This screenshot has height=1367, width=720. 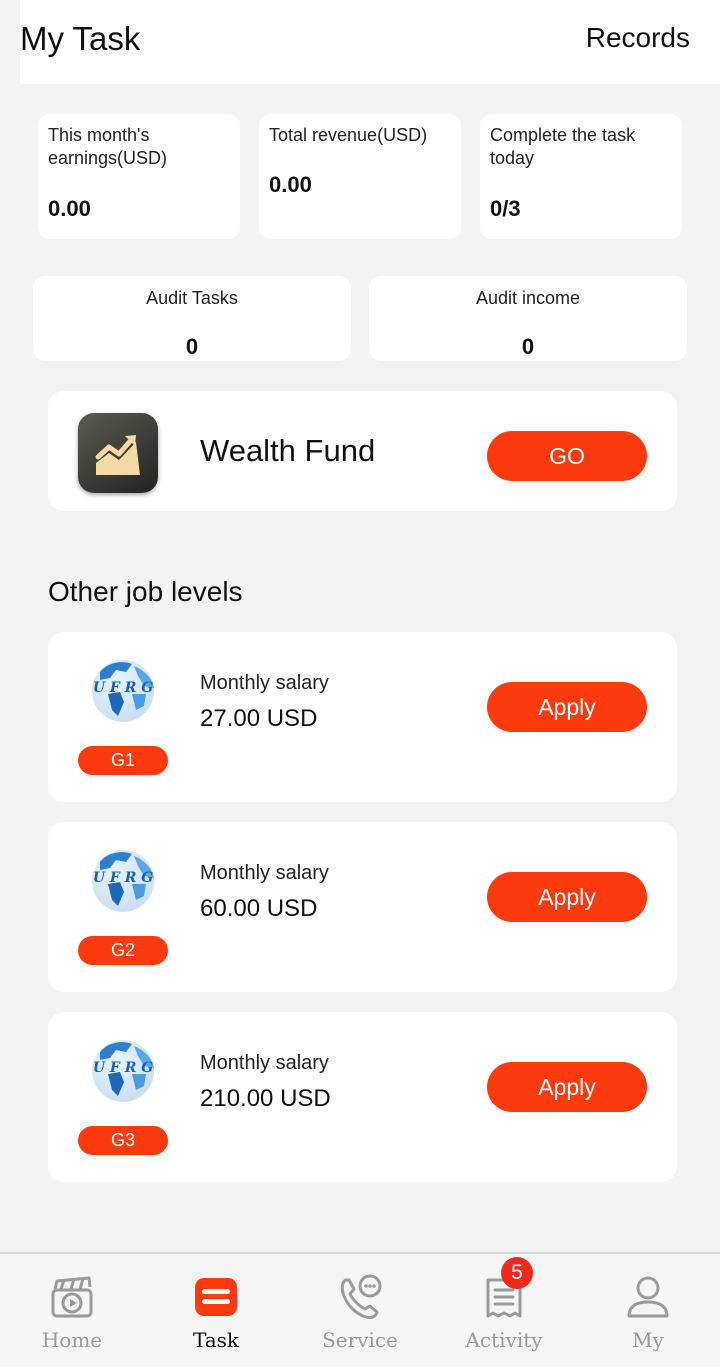 What do you see at coordinates (567, 1087) in the screenshot?
I see `apply-button-g3: Apply` at bounding box center [567, 1087].